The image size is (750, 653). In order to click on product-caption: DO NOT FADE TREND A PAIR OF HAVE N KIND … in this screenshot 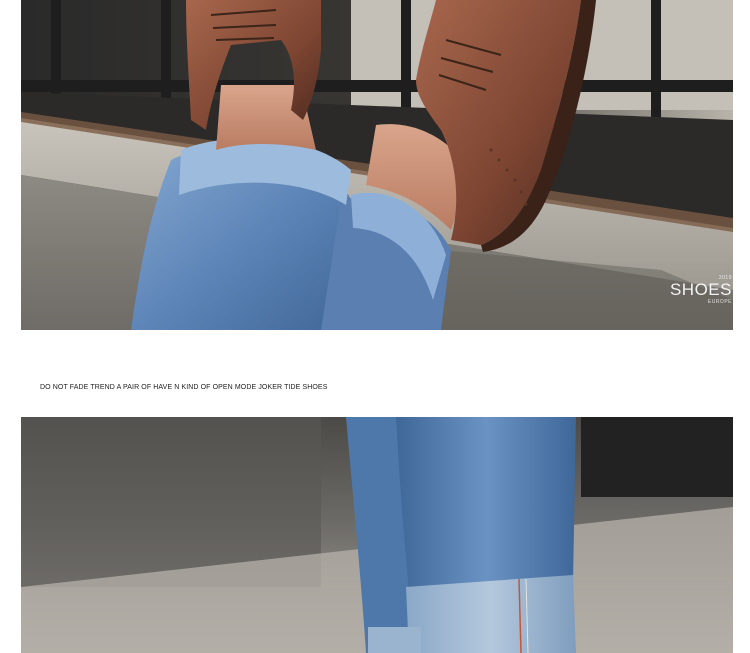, I will do `click(184, 387)`.